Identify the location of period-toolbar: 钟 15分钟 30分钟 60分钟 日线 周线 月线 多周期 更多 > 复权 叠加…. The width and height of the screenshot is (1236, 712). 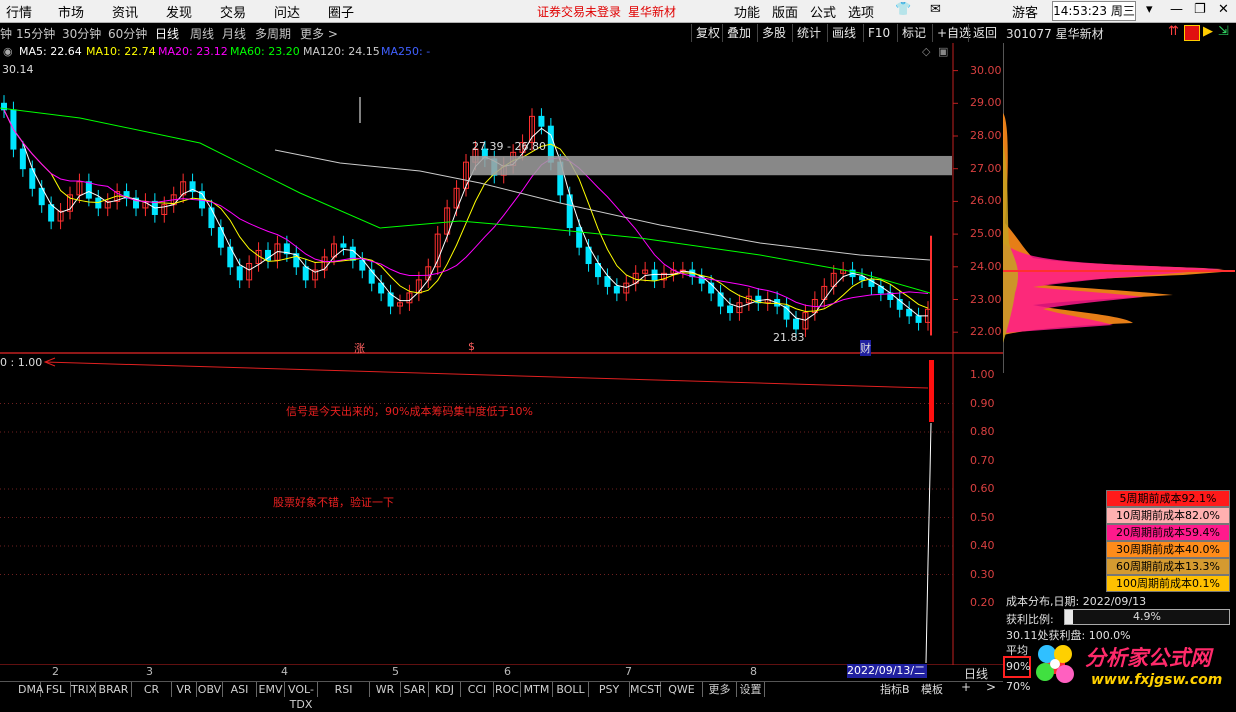
(501, 33).